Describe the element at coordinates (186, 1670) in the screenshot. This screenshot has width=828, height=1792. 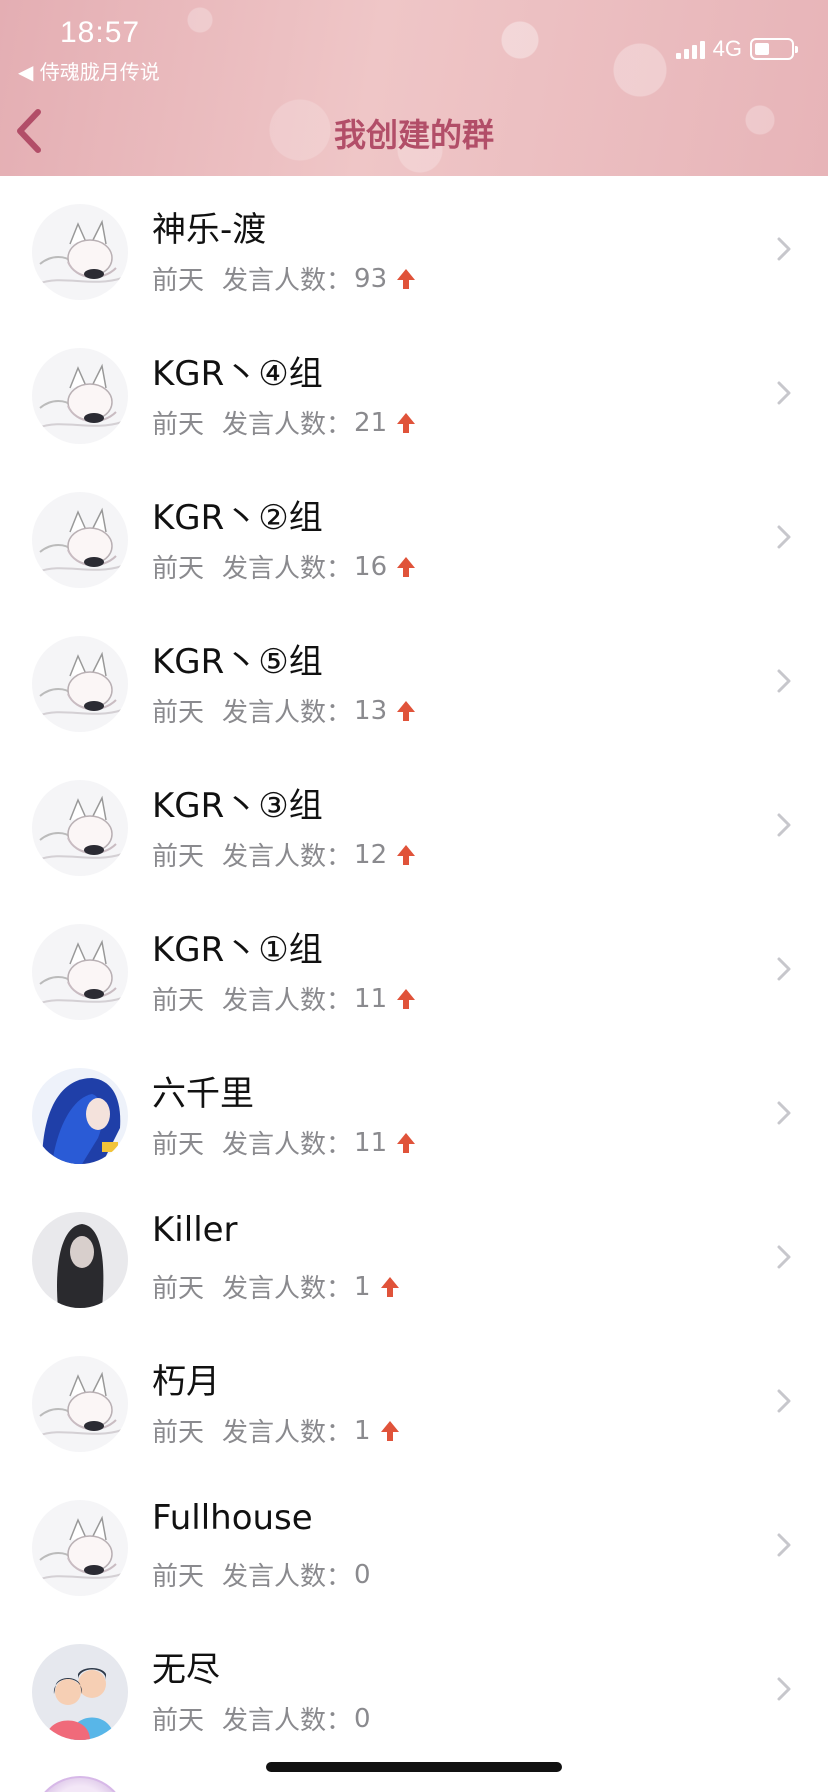
I see `group-name: 无尽` at that location.